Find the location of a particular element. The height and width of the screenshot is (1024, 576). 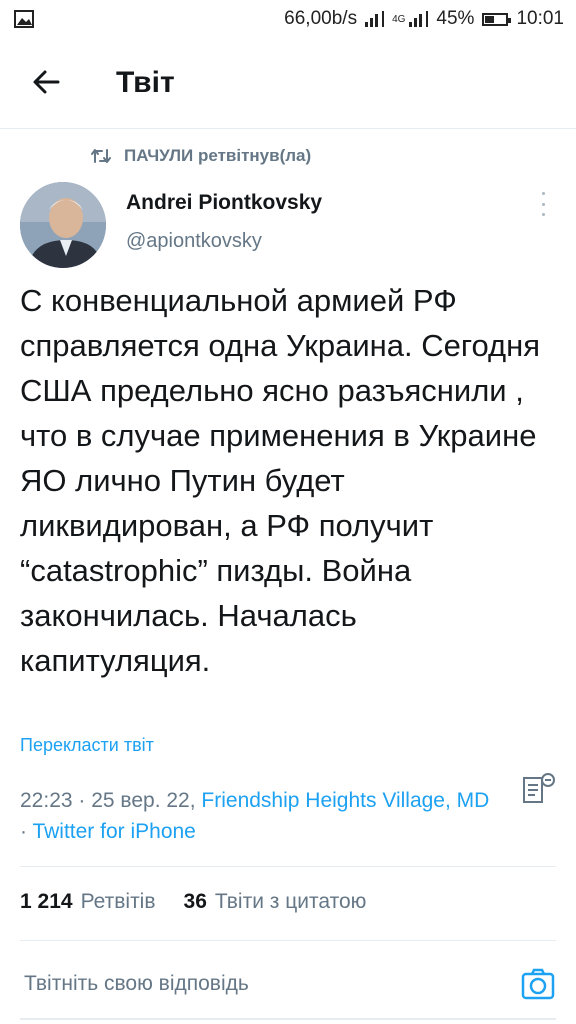

tweet-source-link: Twitter for iPhone is located at coordinates (113, 831).